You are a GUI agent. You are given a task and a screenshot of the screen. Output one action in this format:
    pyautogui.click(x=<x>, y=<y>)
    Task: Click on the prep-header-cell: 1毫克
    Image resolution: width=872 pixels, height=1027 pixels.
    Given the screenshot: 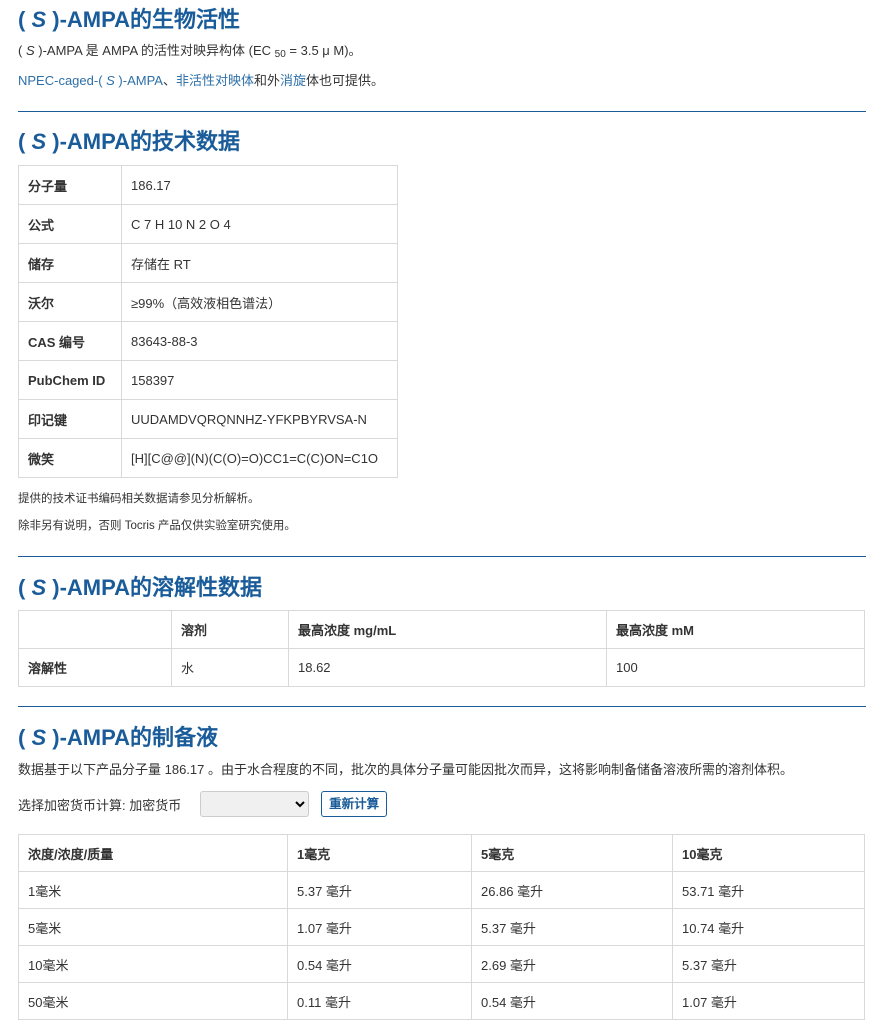 What is the action you would take?
    pyautogui.click(x=379, y=853)
    